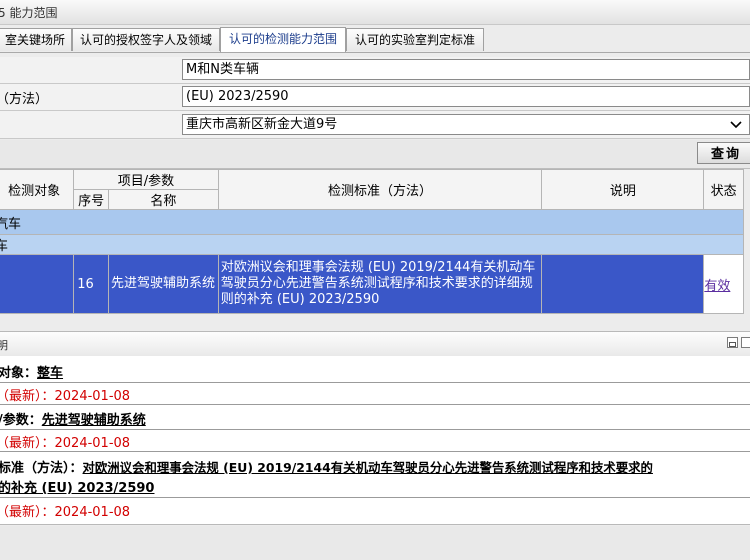 Image resolution: width=750 pixels, height=560 pixels. I want to click on detail-param-row: /参数：先进驾驶辅助系统, so click(374, 418).